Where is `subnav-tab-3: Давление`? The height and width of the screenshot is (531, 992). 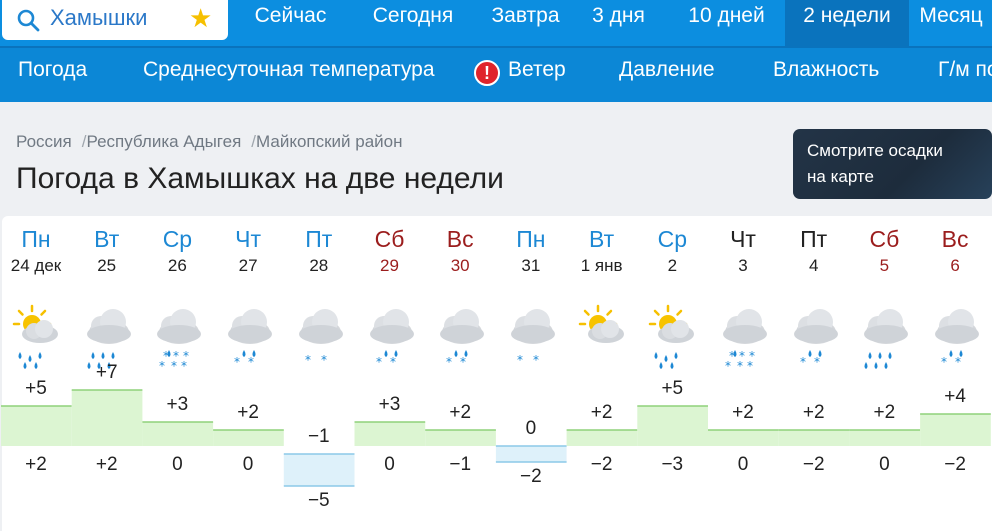 subnav-tab-3: Давление is located at coordinates (667, 70).